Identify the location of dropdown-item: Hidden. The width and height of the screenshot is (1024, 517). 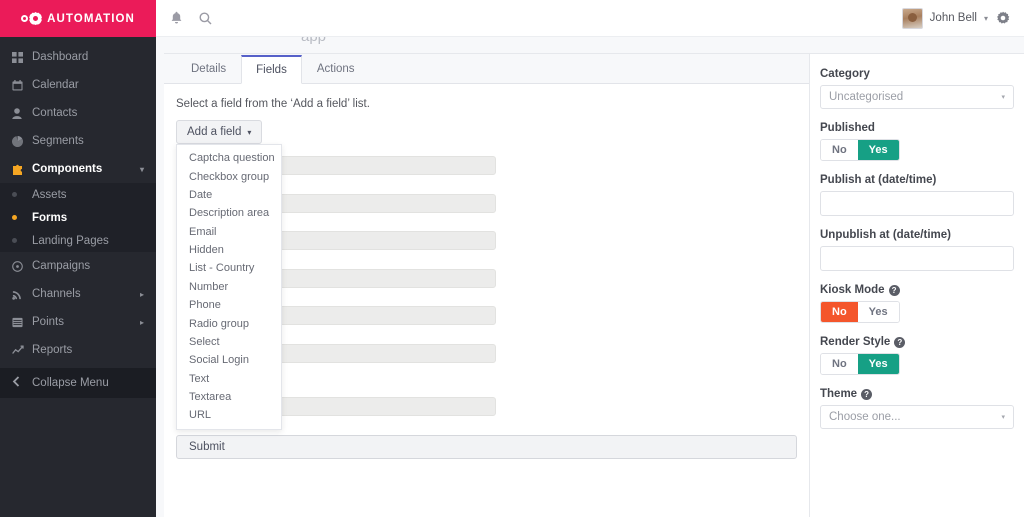
(229, 250).